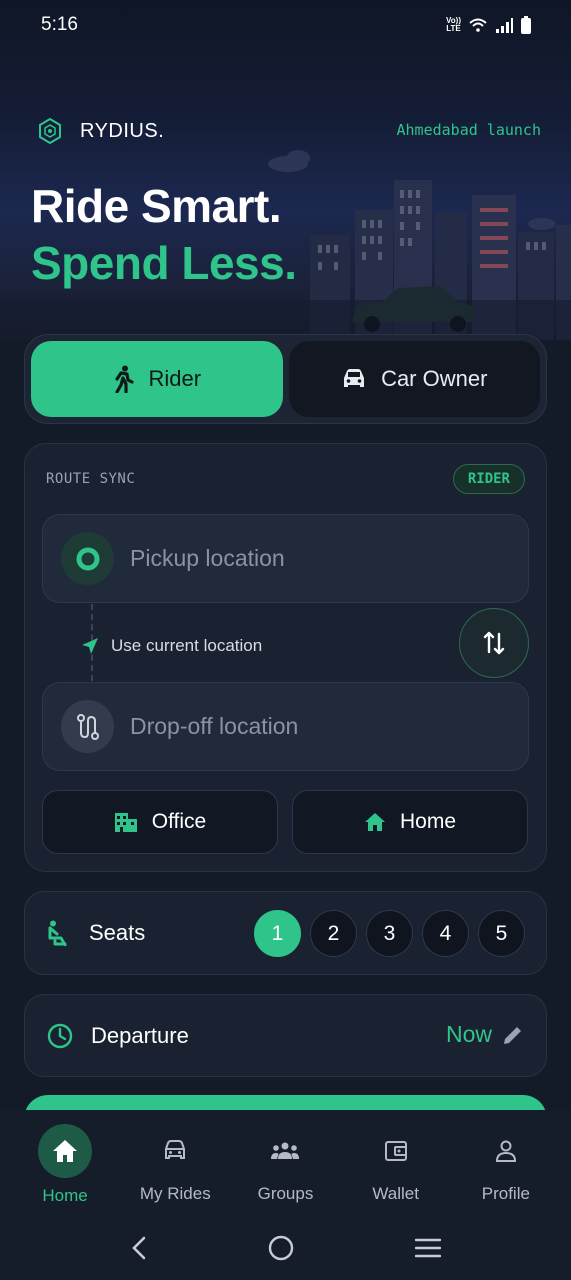 This screenshot has width=571, height=1280. I want to click on car-owner-role-label: Car Owner, so click(434, 378).